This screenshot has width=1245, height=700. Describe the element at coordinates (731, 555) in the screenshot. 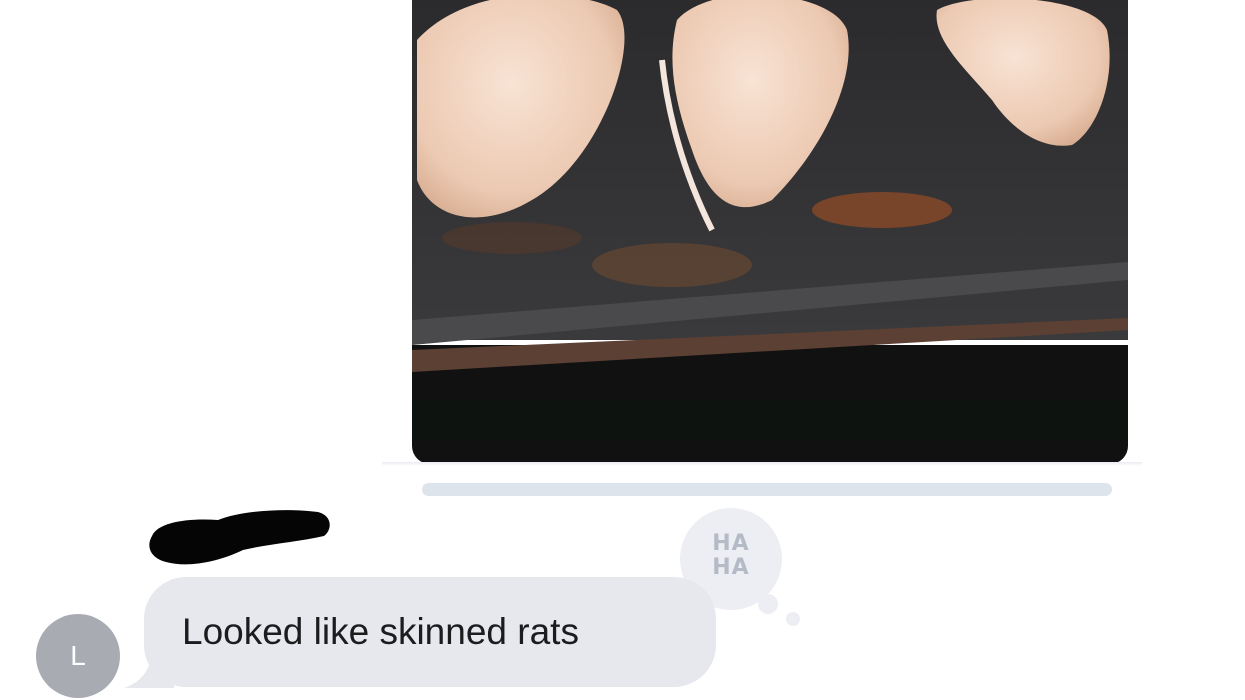

I see `haha-reaction-icon: HA HA` at that location.